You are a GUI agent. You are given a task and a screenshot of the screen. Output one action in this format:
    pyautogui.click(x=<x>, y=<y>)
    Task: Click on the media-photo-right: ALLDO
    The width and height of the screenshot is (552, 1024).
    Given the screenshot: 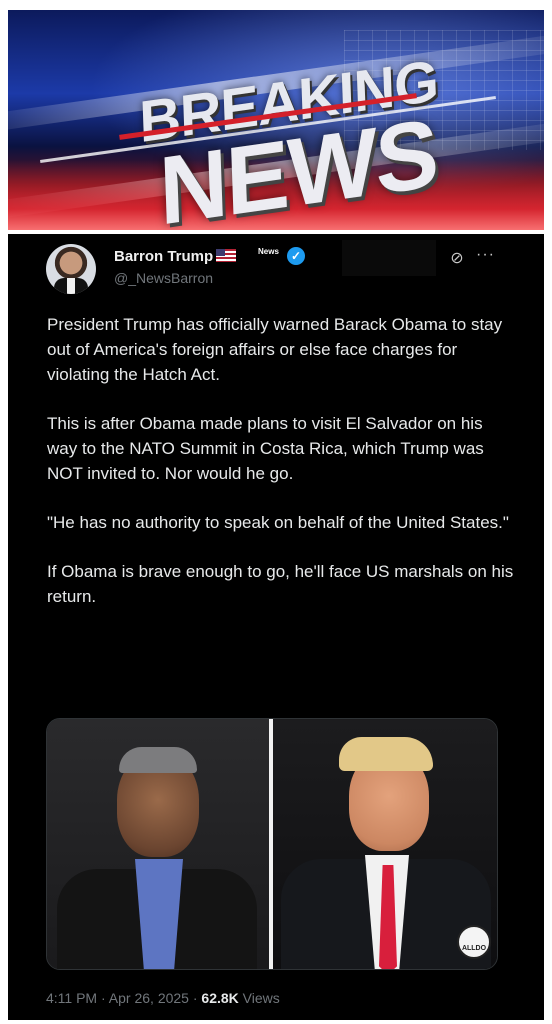 What is the action you would take?
    pyautogui.click(x=385, y=844)
    